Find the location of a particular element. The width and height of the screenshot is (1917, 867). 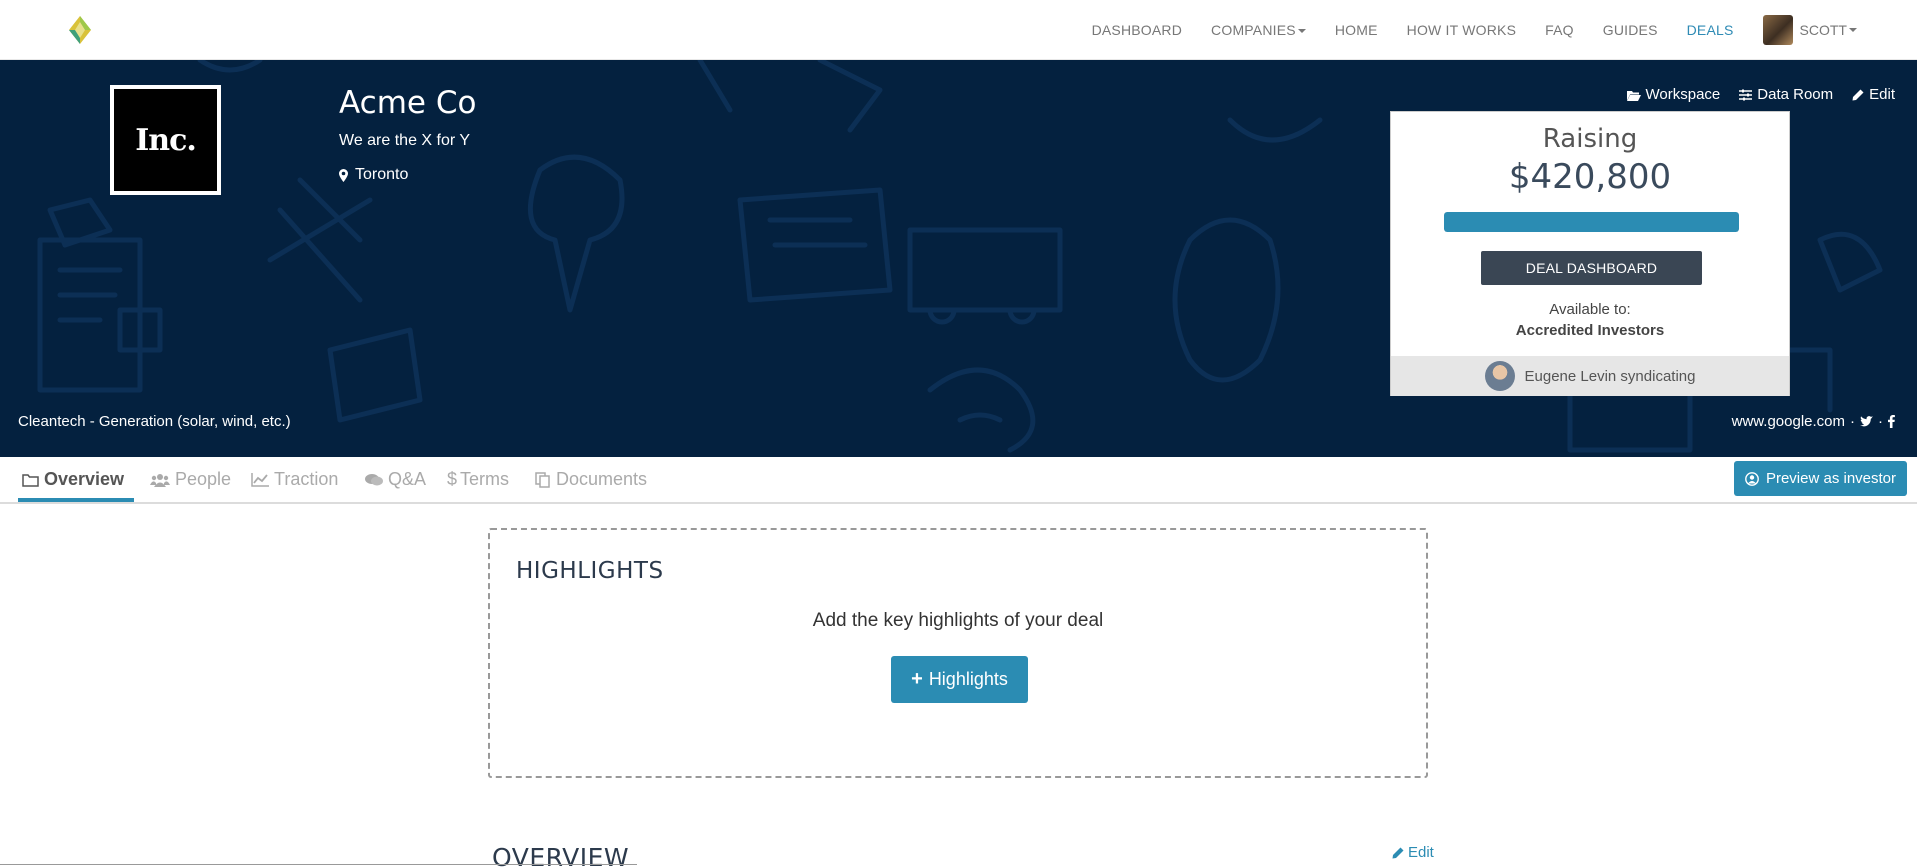

highlights-title: HIGHLIGHTS is located at coordinates (590, 571).